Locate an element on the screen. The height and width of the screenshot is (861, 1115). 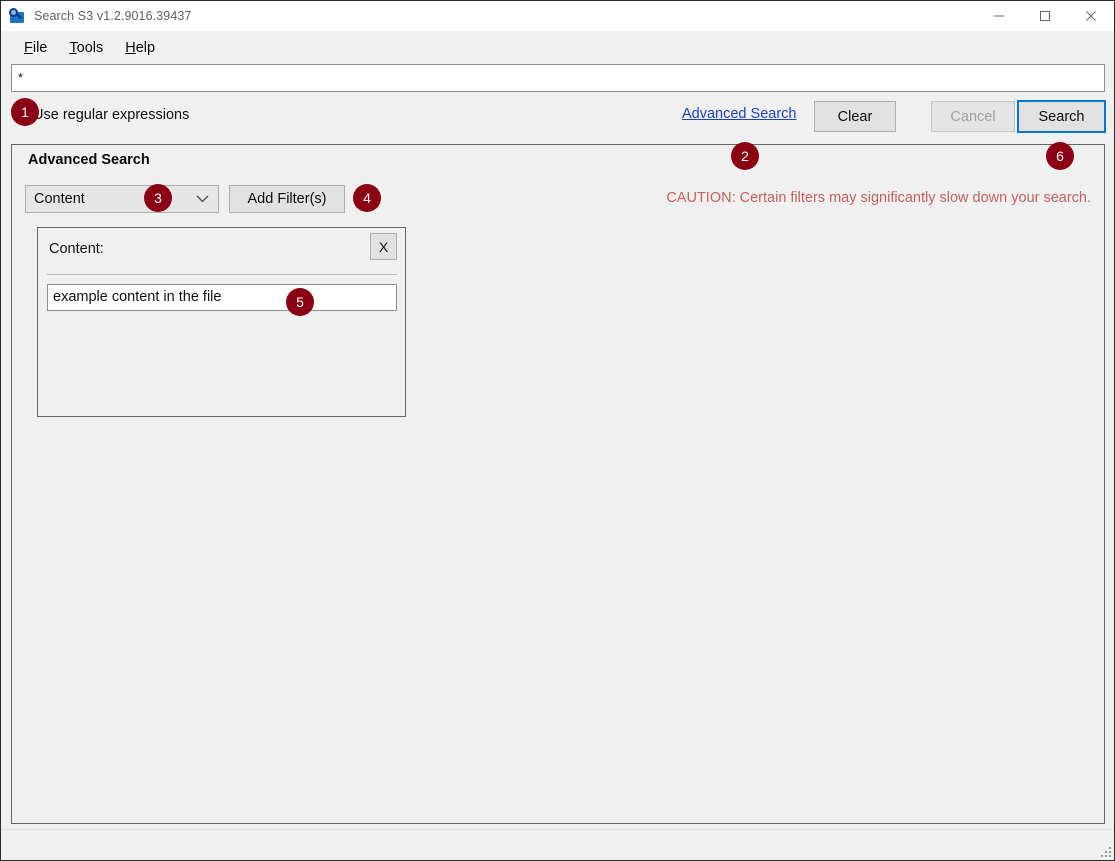
annotation-badge-3: 3 is located at coordinates (158, 198).